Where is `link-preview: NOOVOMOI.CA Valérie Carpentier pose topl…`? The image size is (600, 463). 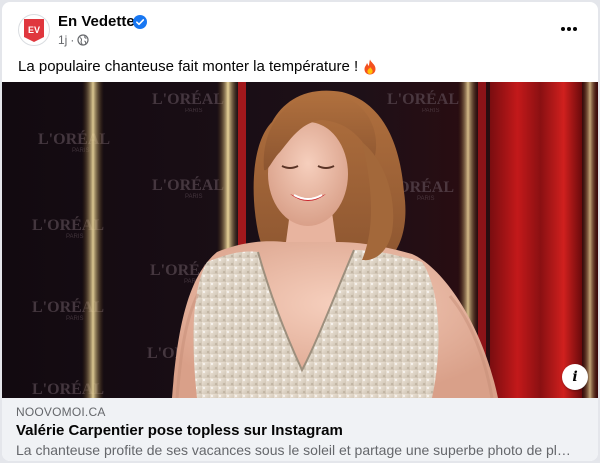
link-preview: NOOVOMOI.CA Valérie Carpentier pose topl… is located at coordinates (300, 429).